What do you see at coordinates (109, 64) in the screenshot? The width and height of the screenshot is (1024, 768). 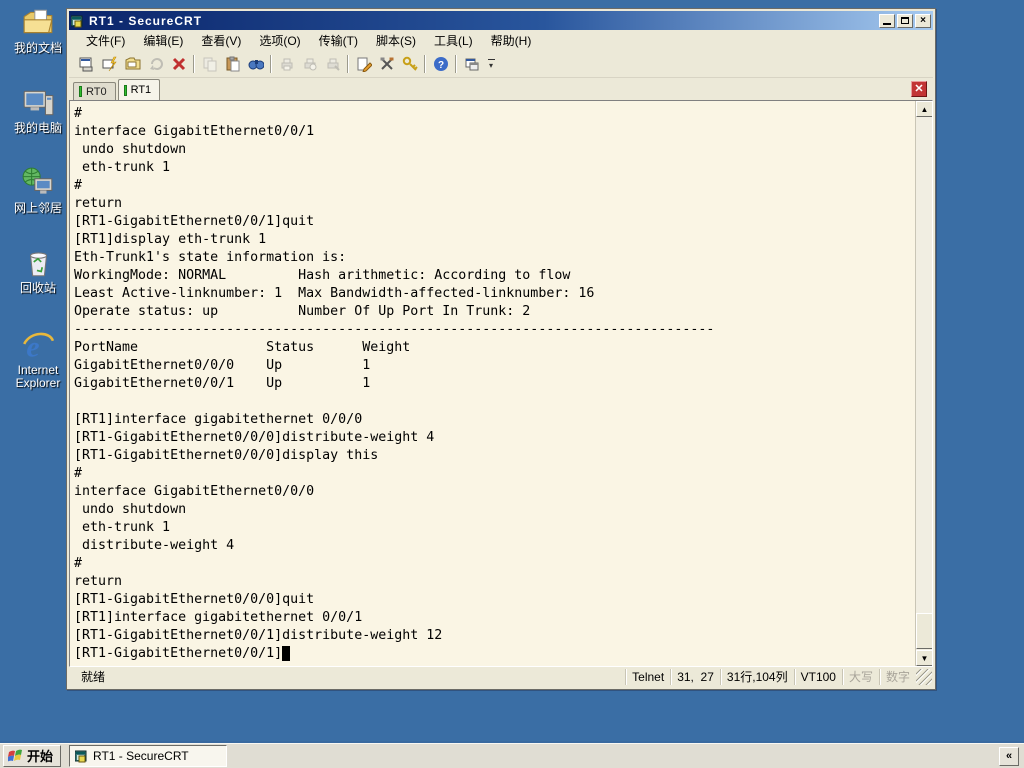 I see `quick-connect-icon` at bounding box center [109, 64].